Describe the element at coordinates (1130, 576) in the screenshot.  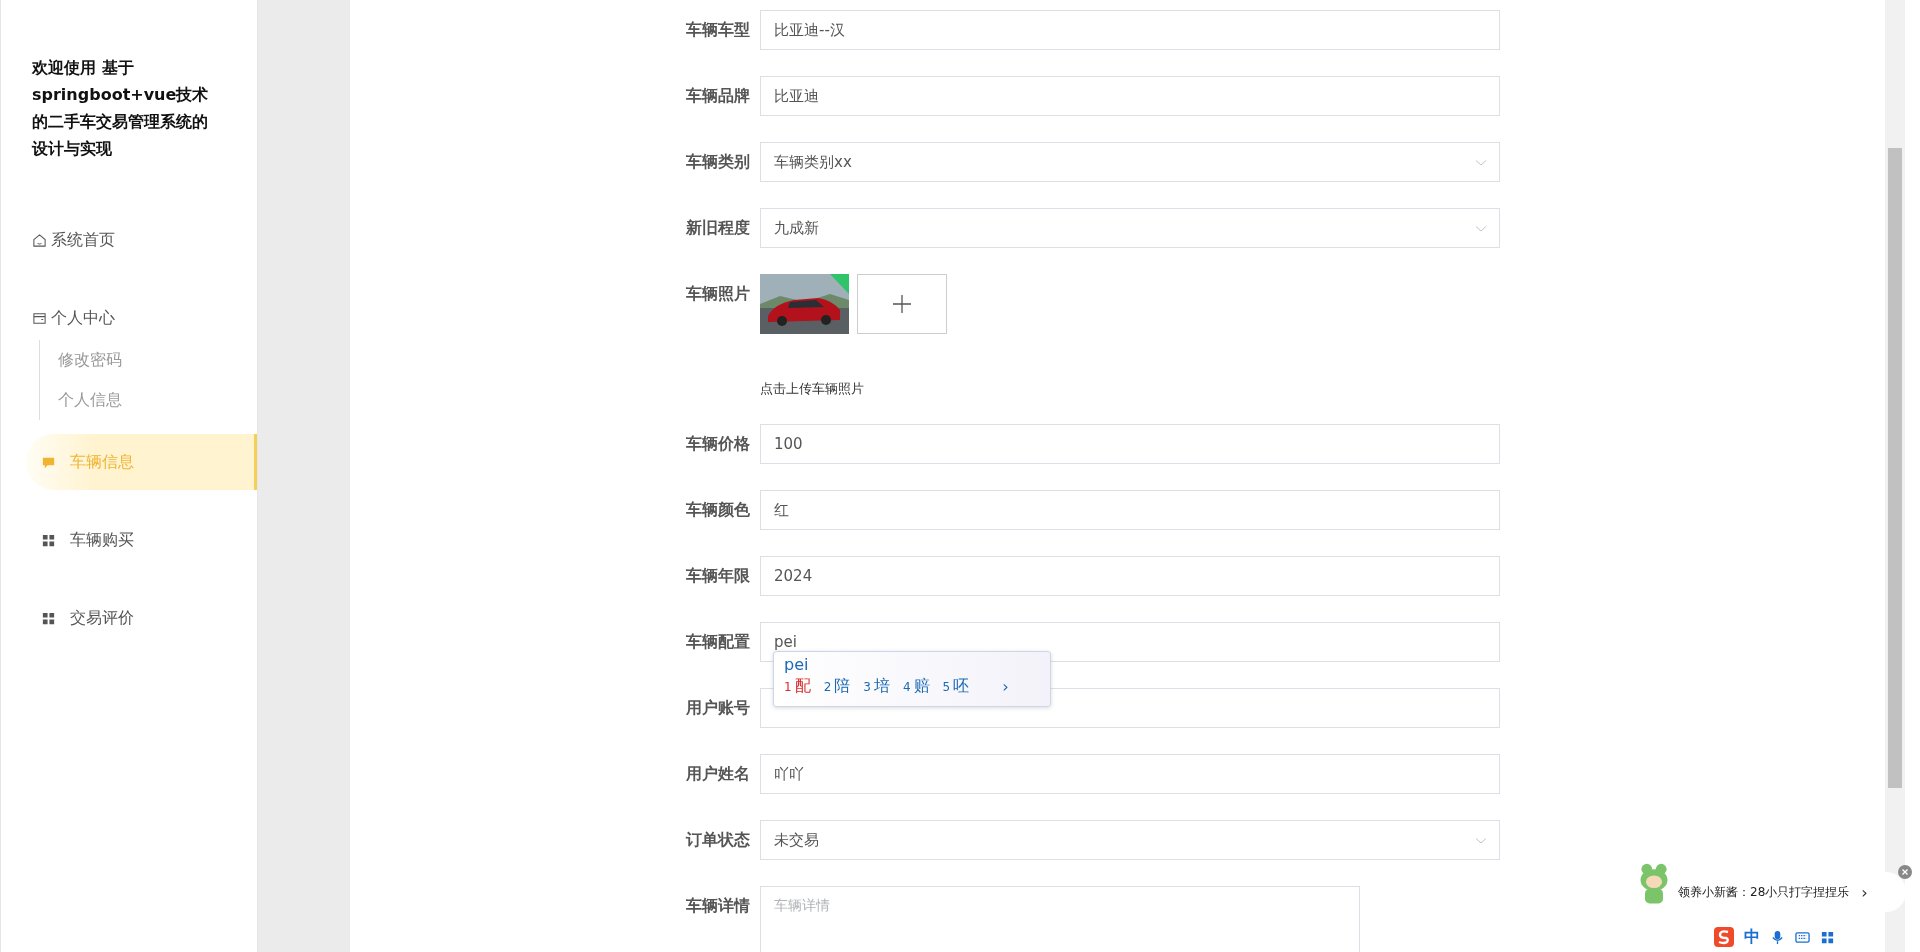
I see `text-field: 2024` at that location.